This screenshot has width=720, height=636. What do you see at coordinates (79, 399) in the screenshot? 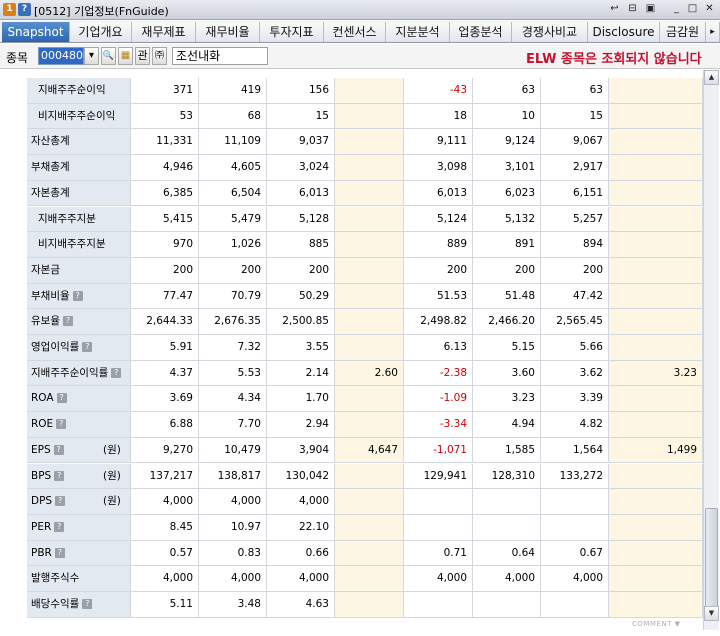
I see `row-label: ROA?` at bounding box center [79, 399].